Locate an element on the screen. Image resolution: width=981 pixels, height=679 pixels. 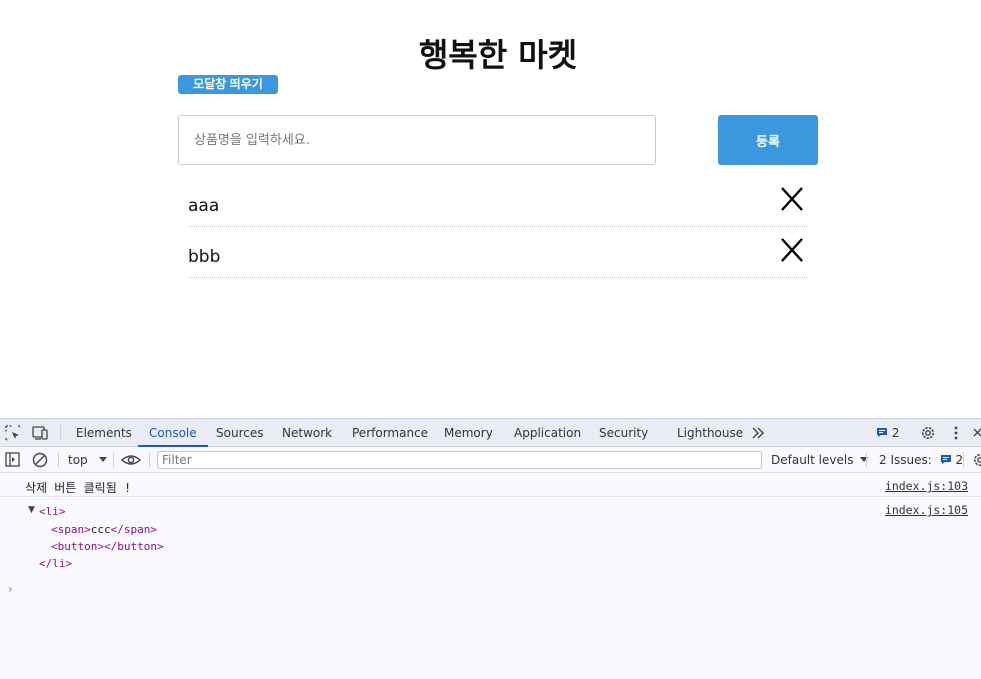
tree-span-line: <span>ccc</span> is located at coordinates (104, 529).